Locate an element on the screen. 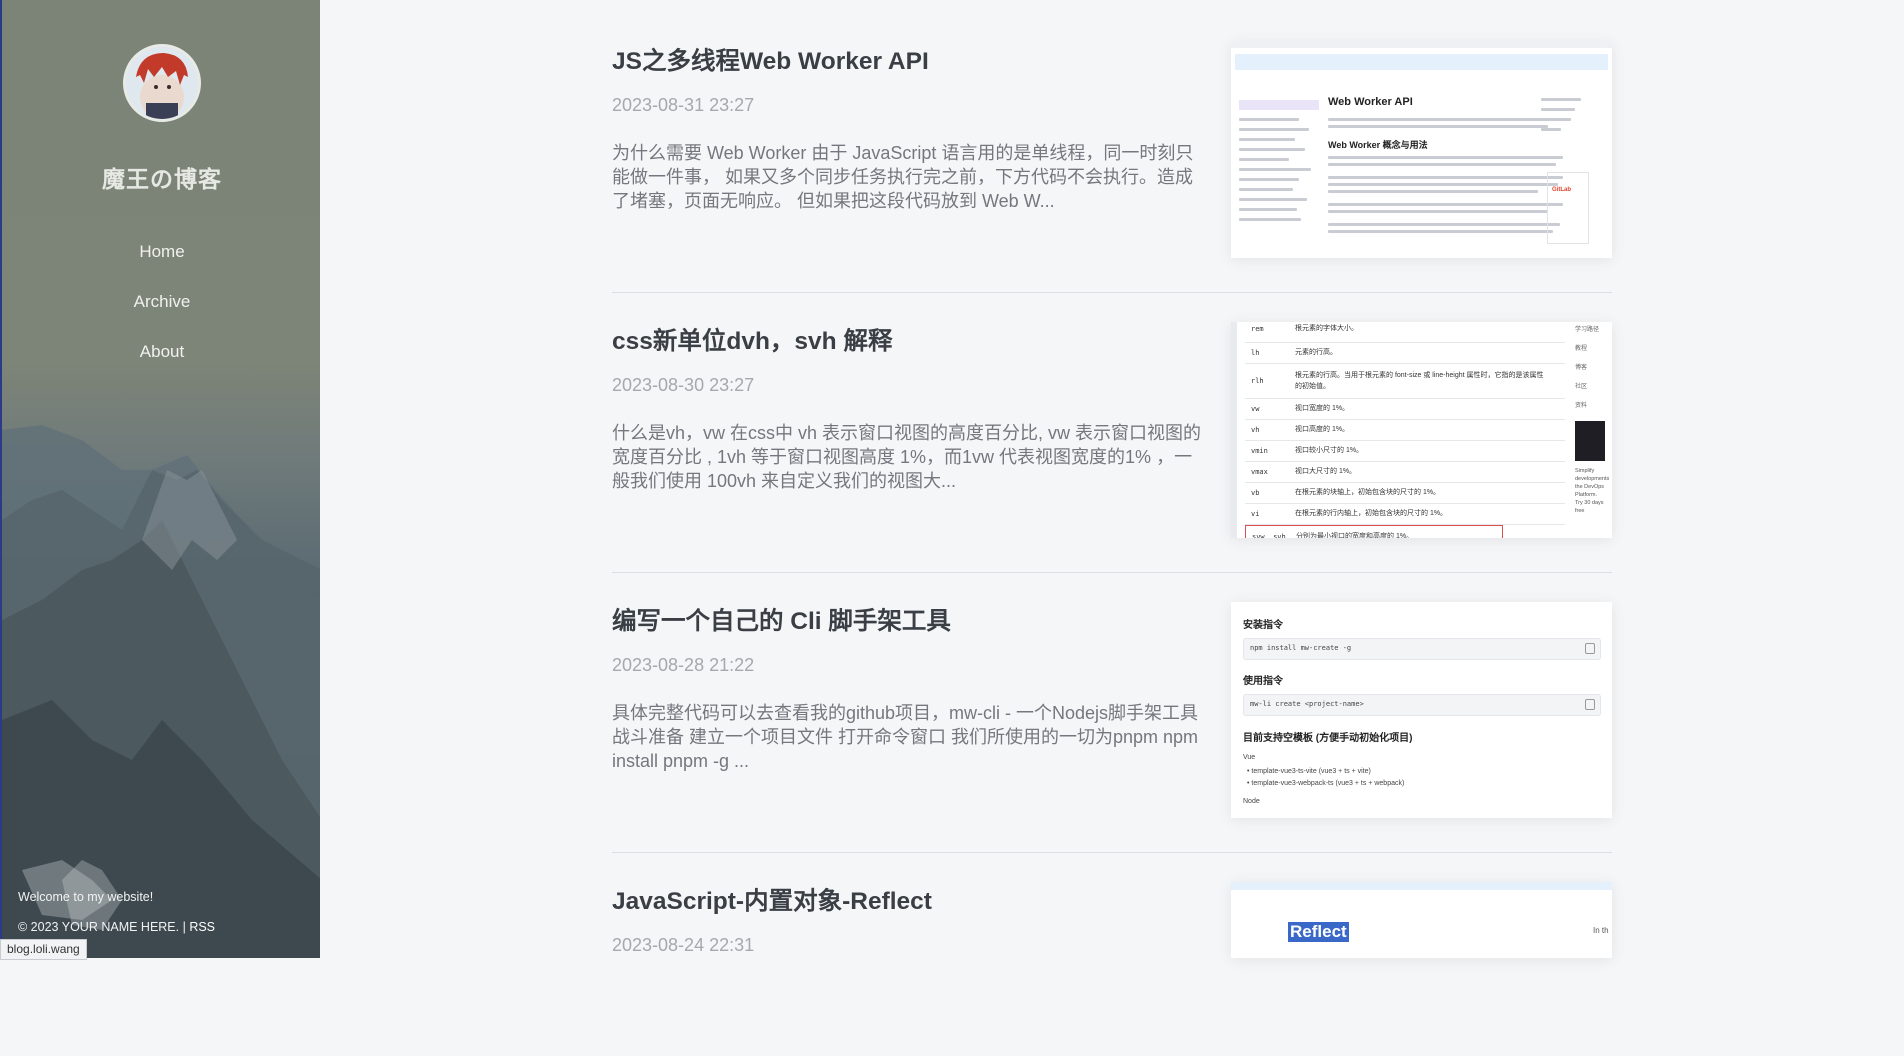 The height and width of the screenshot is (1056, 1904). status-bar-url: blog.loli.wang is located at coordinates (43, 949).